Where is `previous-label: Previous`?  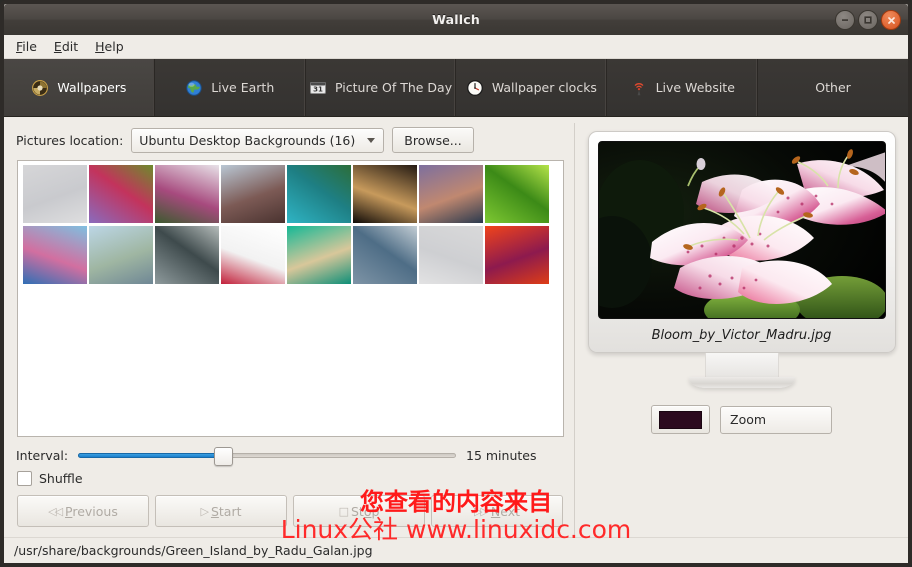 previous-label: Previous is located at coordinates (91, 511).